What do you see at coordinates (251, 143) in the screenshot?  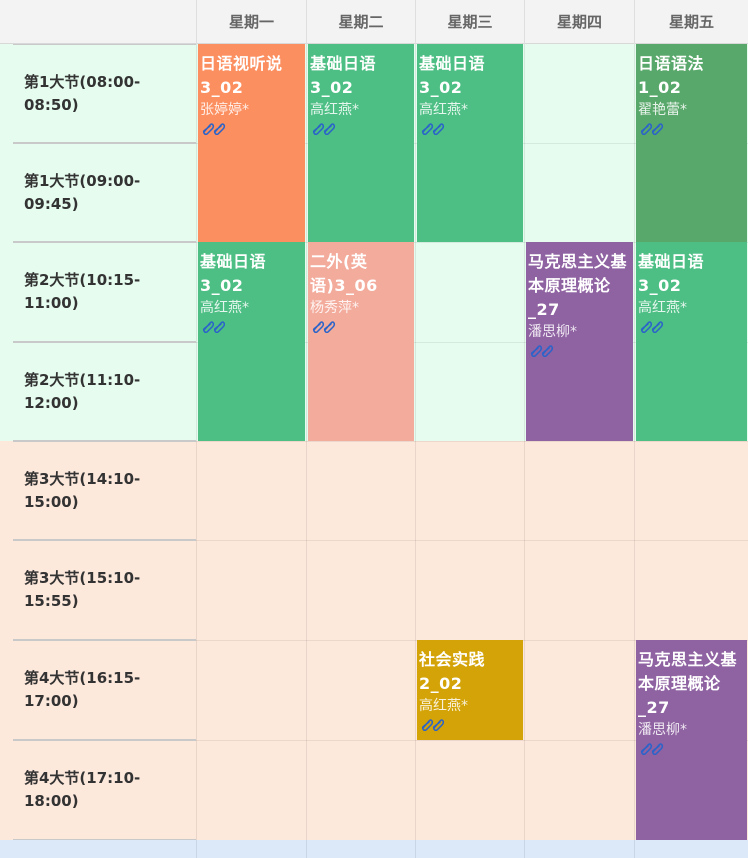 I see `course-block: 日语视听说3_02 张婷婷*` at bounding box center [251, 143].